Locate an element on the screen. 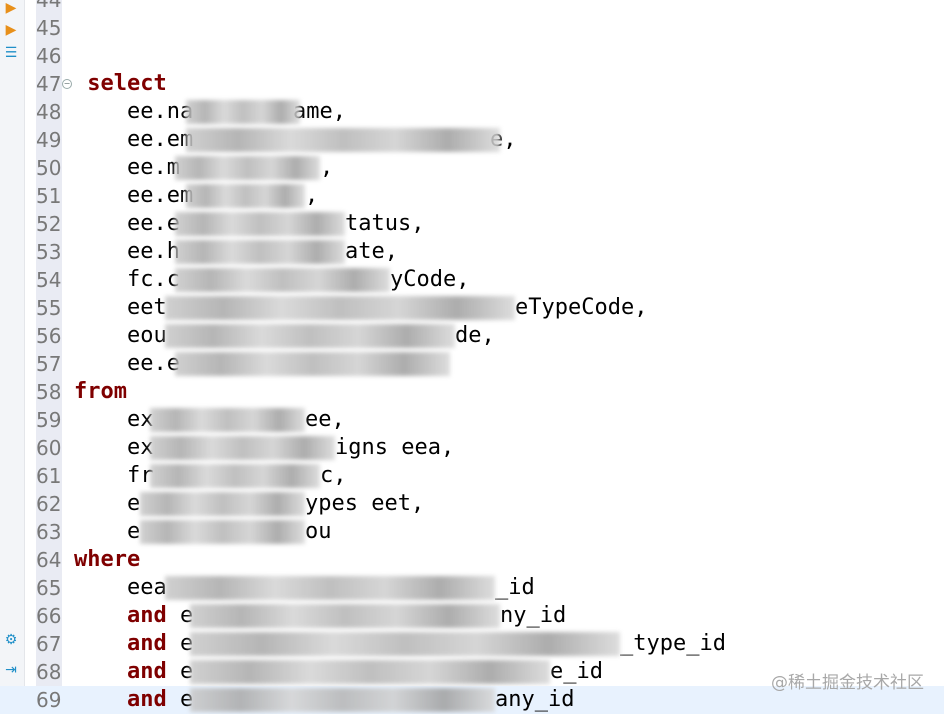 Image resolution: width=944 pixels, height=714 pixels. code-line: 47− select is located at coordinates (472, 84).